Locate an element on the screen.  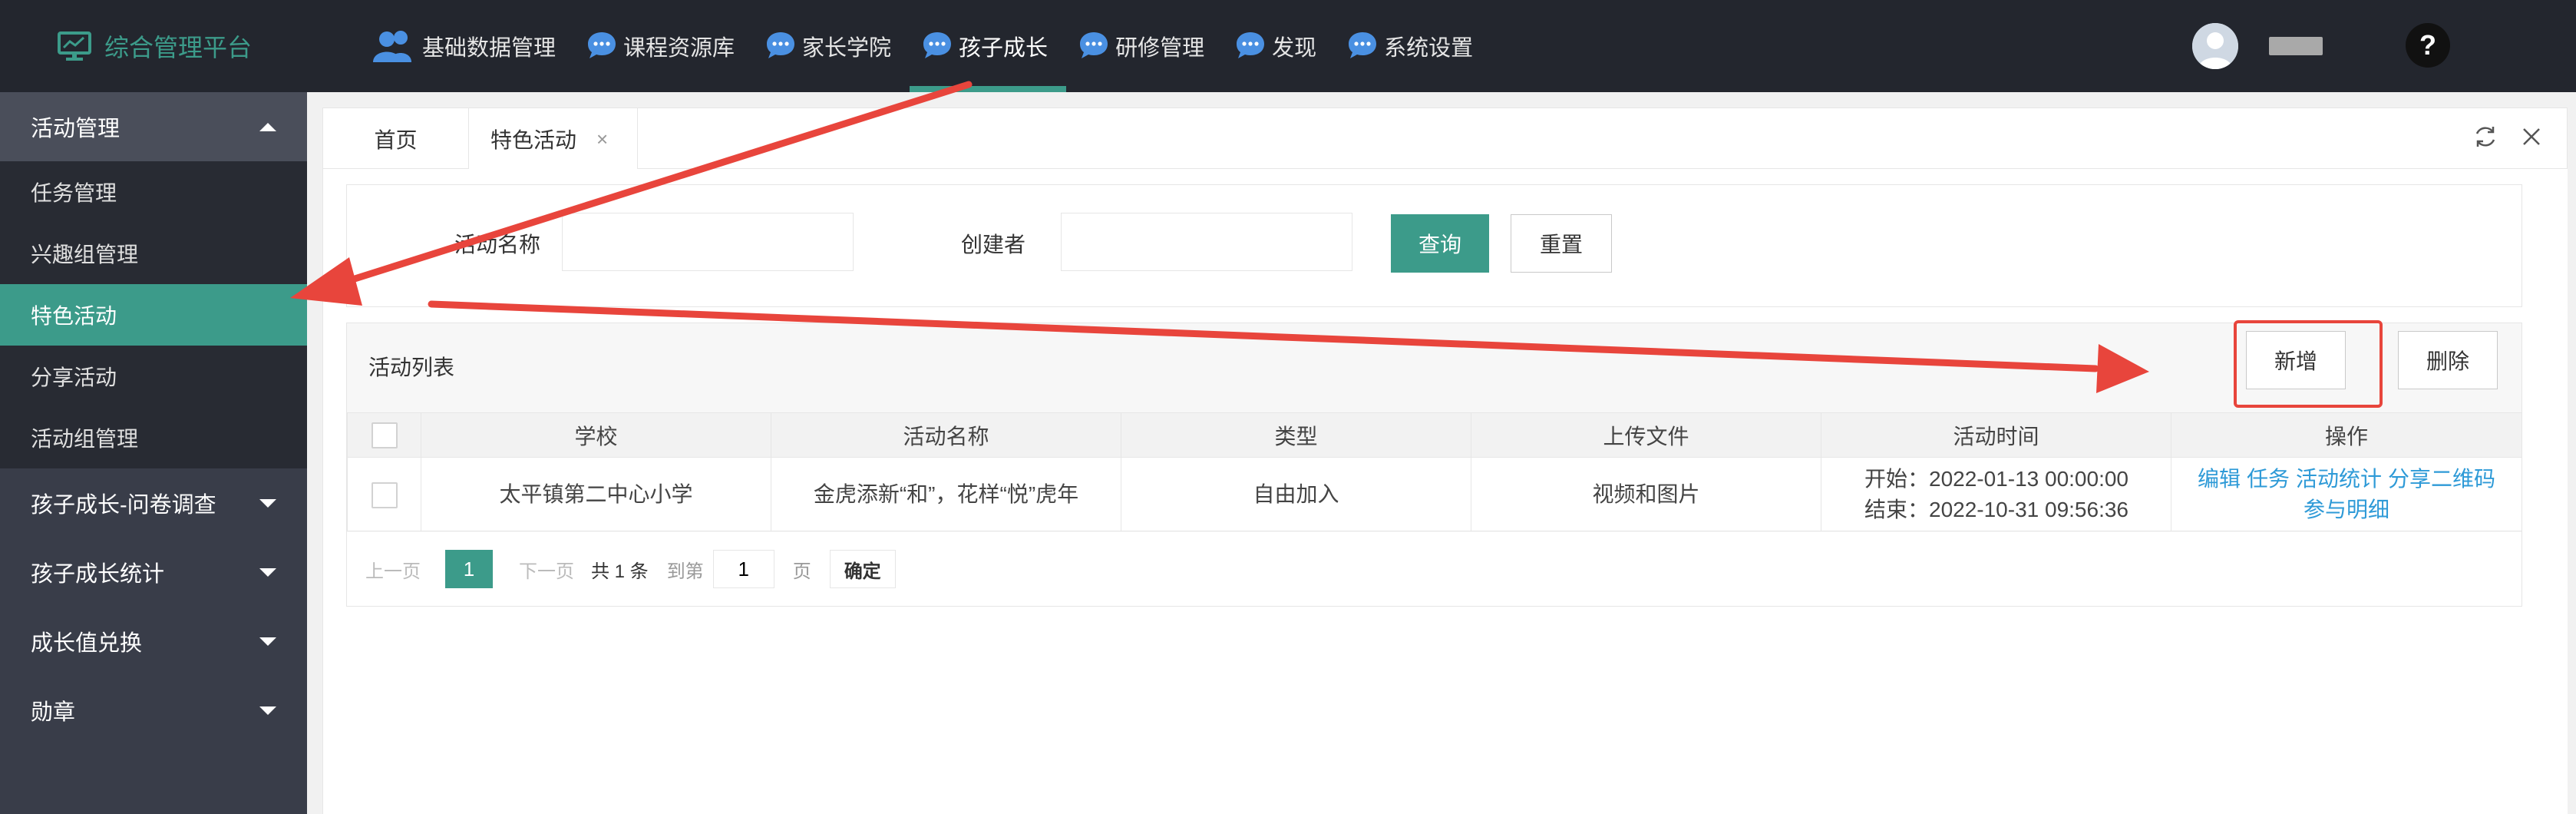
sidebar-group-label: 孩子成长-问卷调查 is located at coordinates (123, 506).